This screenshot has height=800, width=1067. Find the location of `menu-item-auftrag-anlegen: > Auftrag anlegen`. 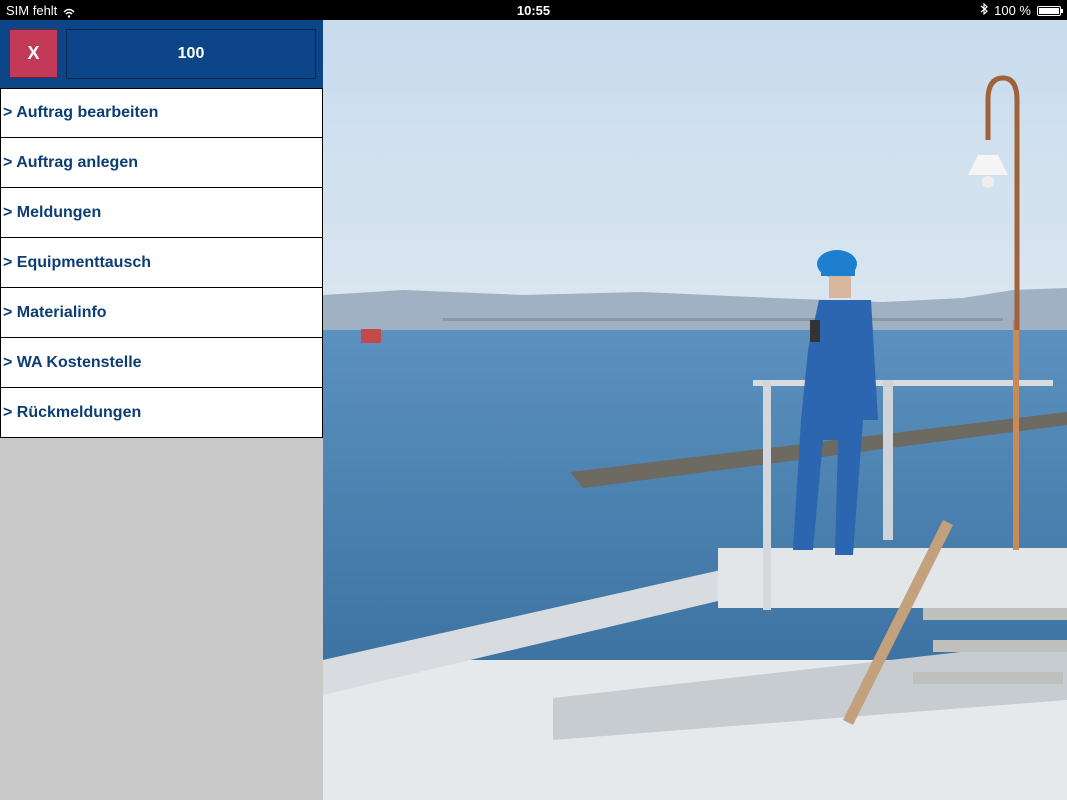

menu-item-auftrag-anlegen: > Auftrag anlegen is located at coordinates (161, 163).